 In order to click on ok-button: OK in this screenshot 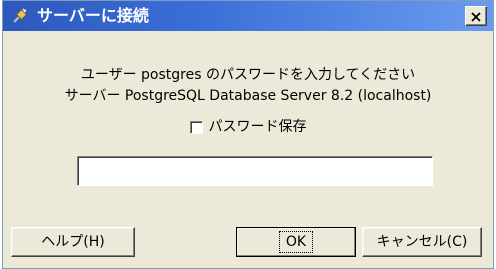, I will do `click(296, 242)`.